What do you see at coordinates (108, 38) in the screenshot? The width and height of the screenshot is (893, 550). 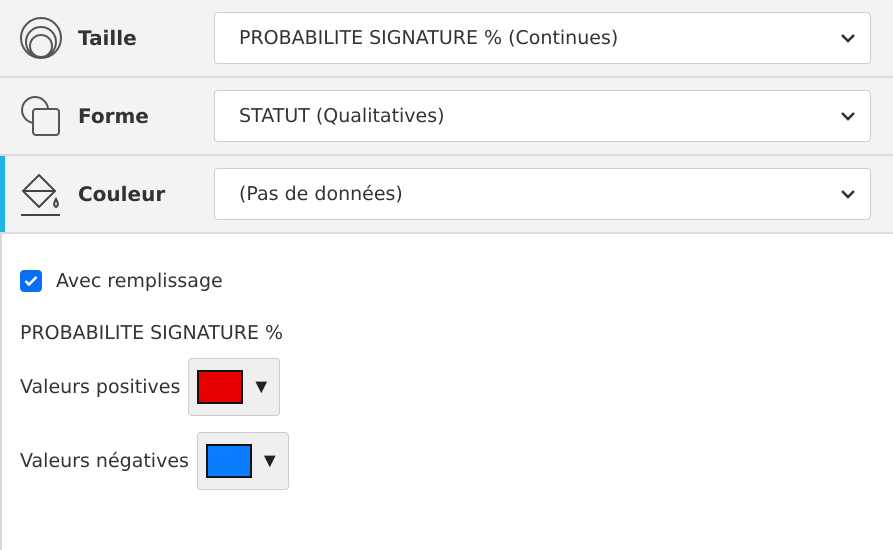 I see `mapping-label: Taille` at bounding box center [108, 38].